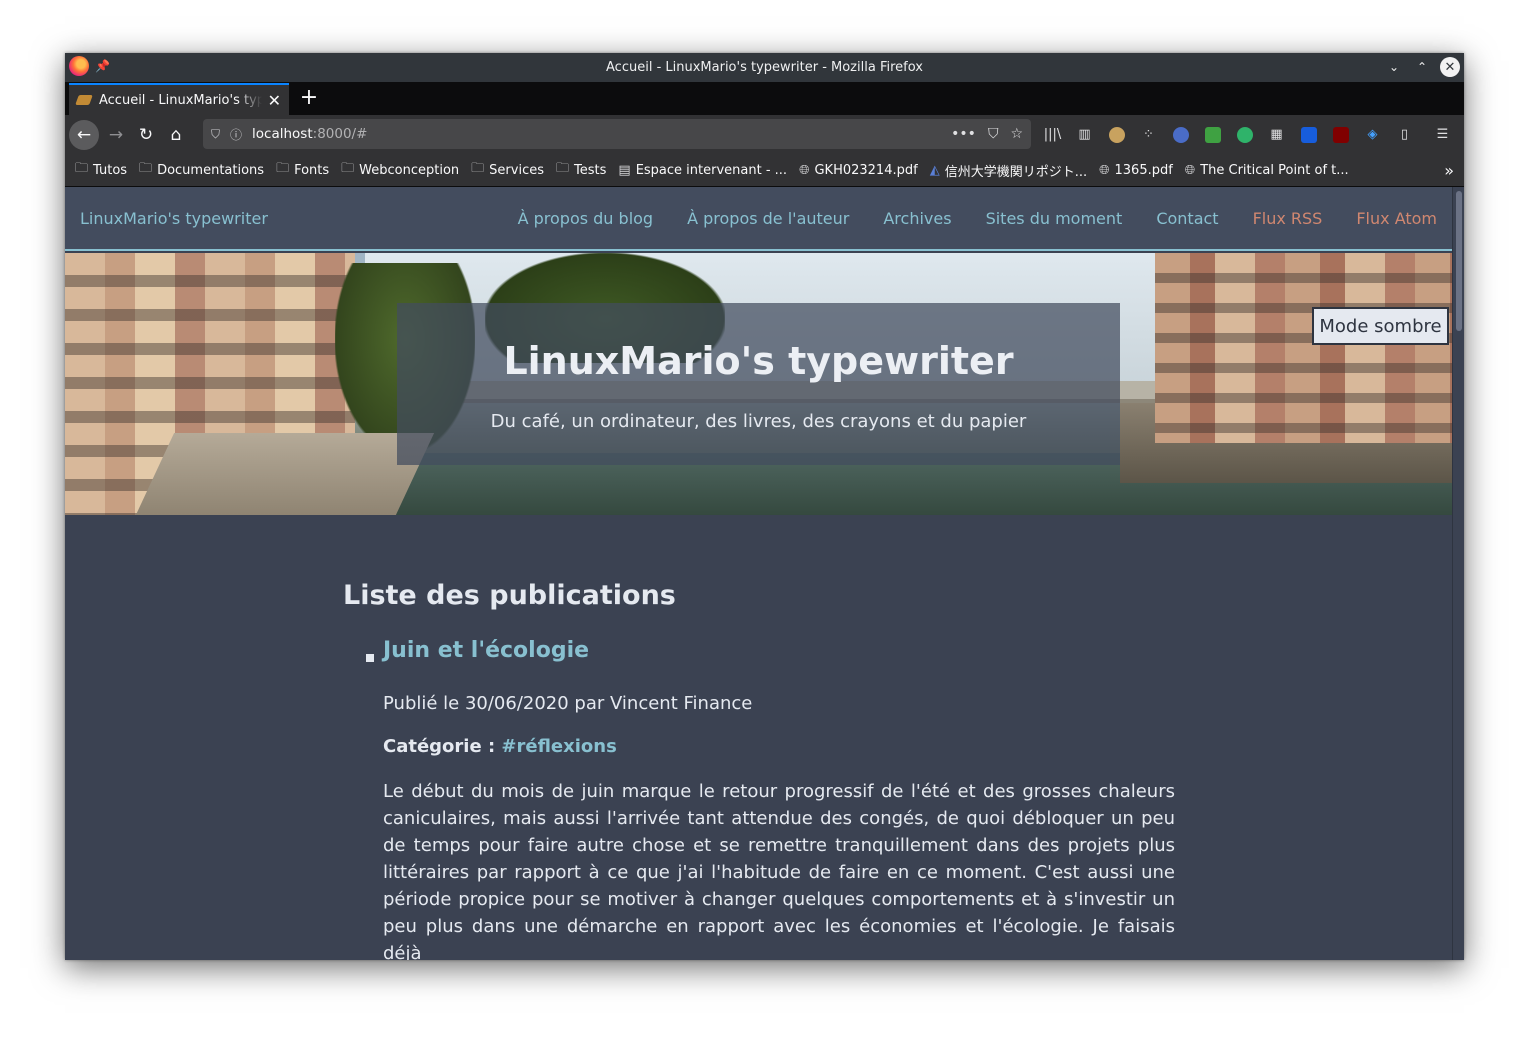  Describe the element at coordinates (617, 134) in the screenshot. I see `url-bar: ⛉ ⓘ localhost:8000/# ••• ⛉ ☆` at that location.